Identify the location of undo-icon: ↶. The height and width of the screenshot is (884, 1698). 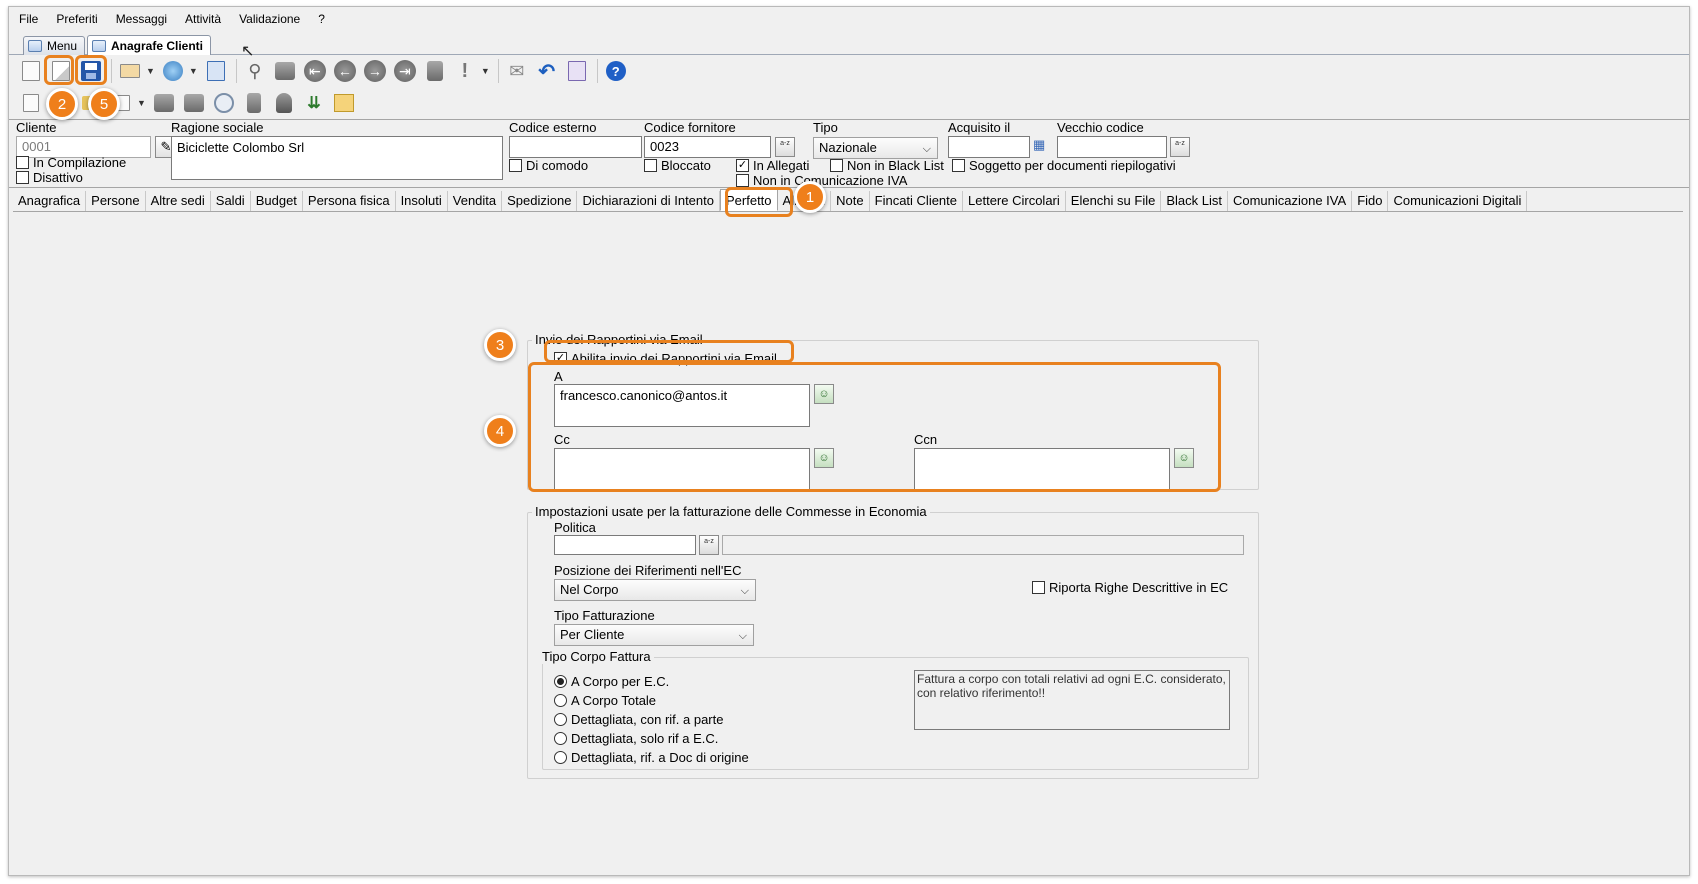
(547, 71).